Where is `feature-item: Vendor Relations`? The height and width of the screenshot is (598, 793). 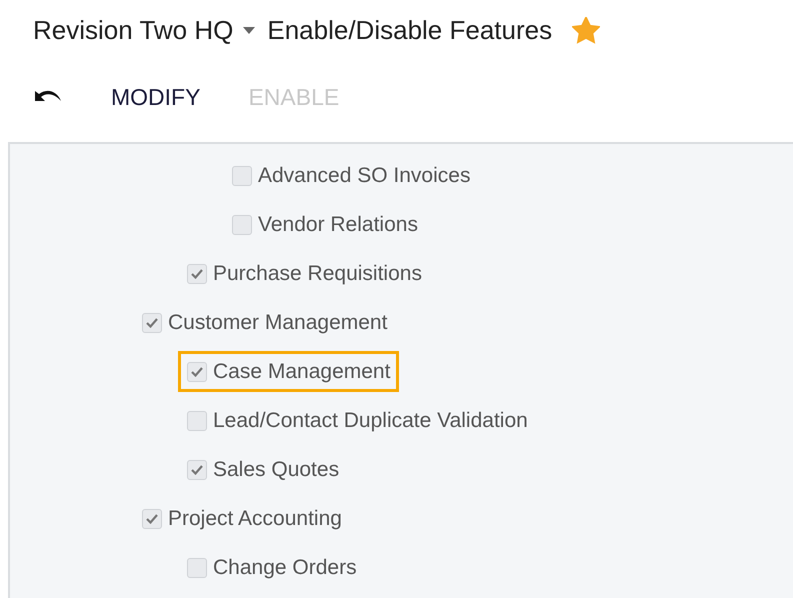
feature-item: Vendor Relations is located at coordinates (325, 225).